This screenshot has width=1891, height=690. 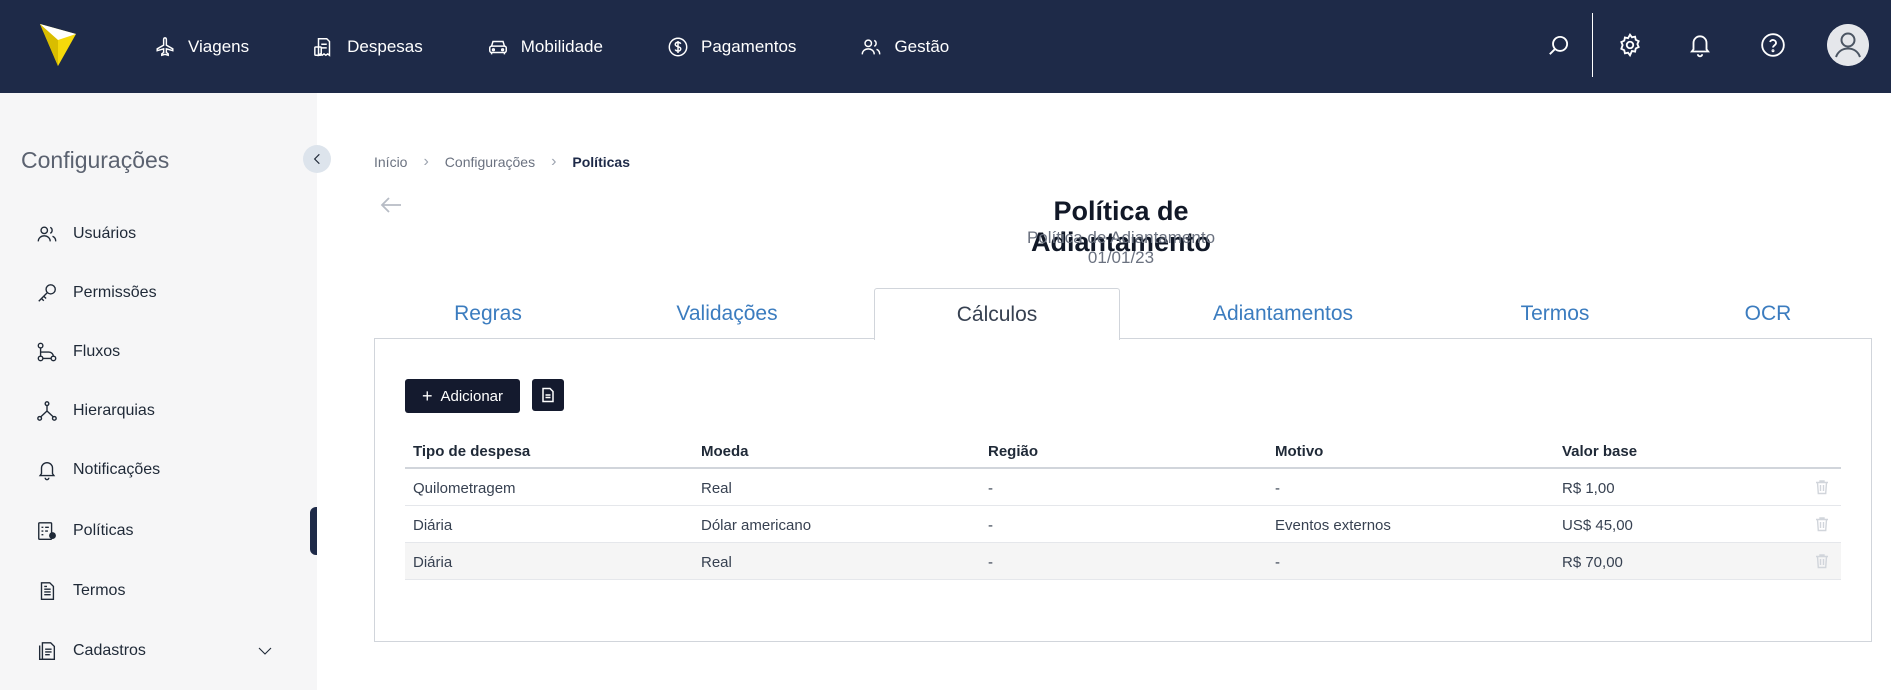 I want to click on cell-valor: R$ 1,00, so click(x=1588, y=488).